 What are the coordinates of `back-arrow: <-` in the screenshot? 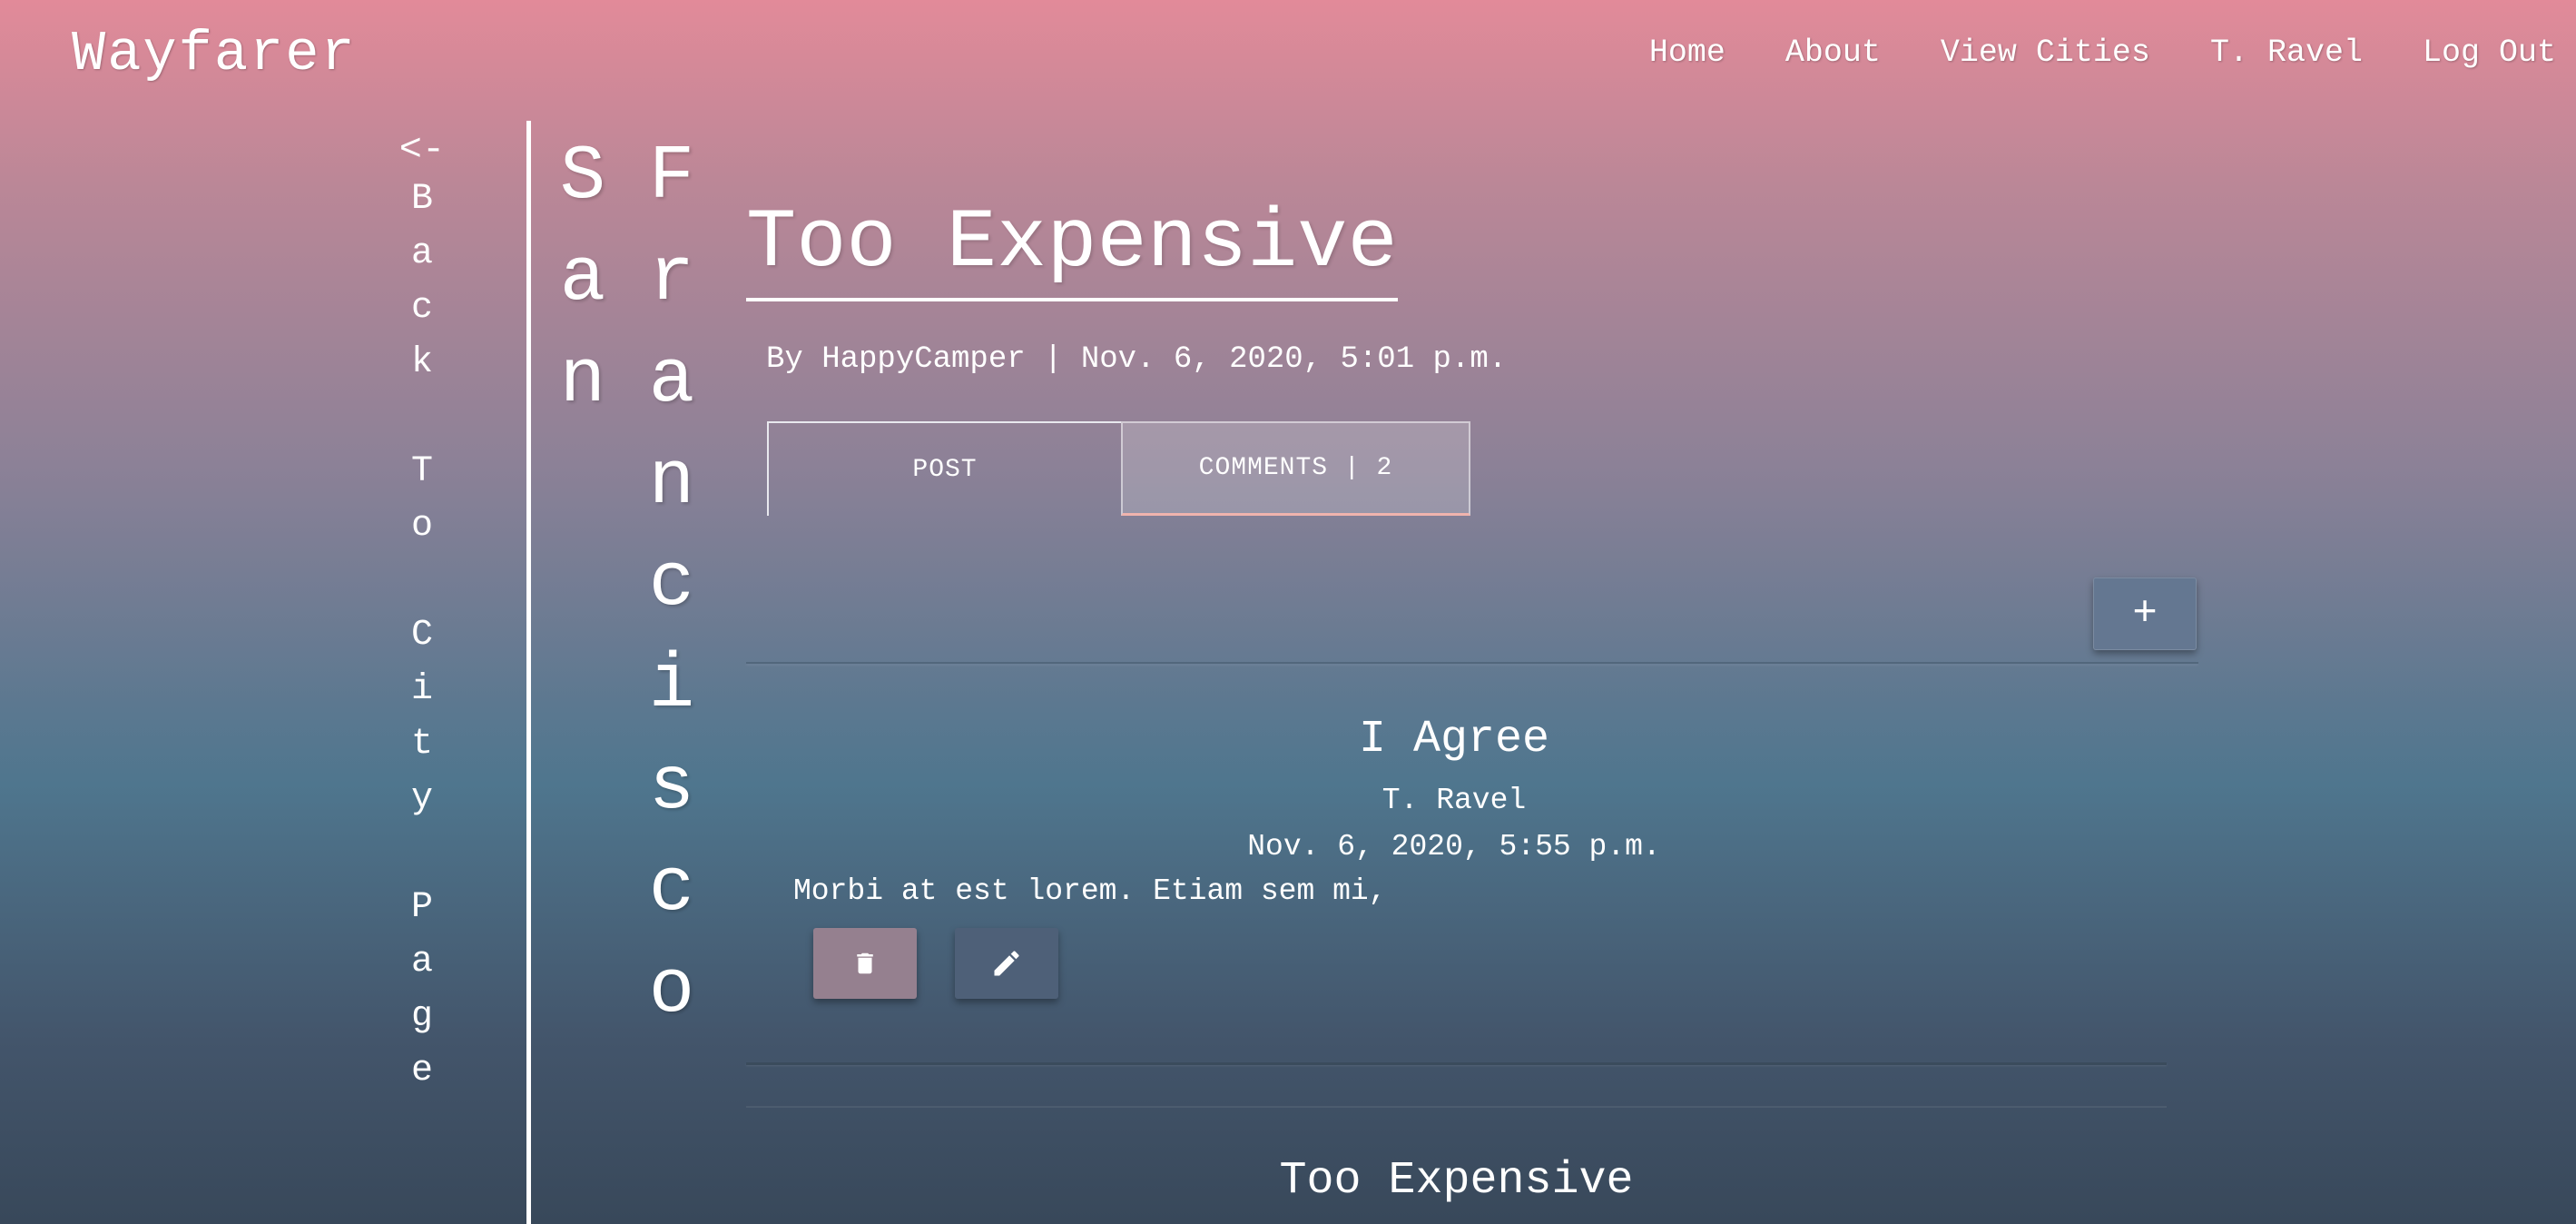 It's located at (422, 150).